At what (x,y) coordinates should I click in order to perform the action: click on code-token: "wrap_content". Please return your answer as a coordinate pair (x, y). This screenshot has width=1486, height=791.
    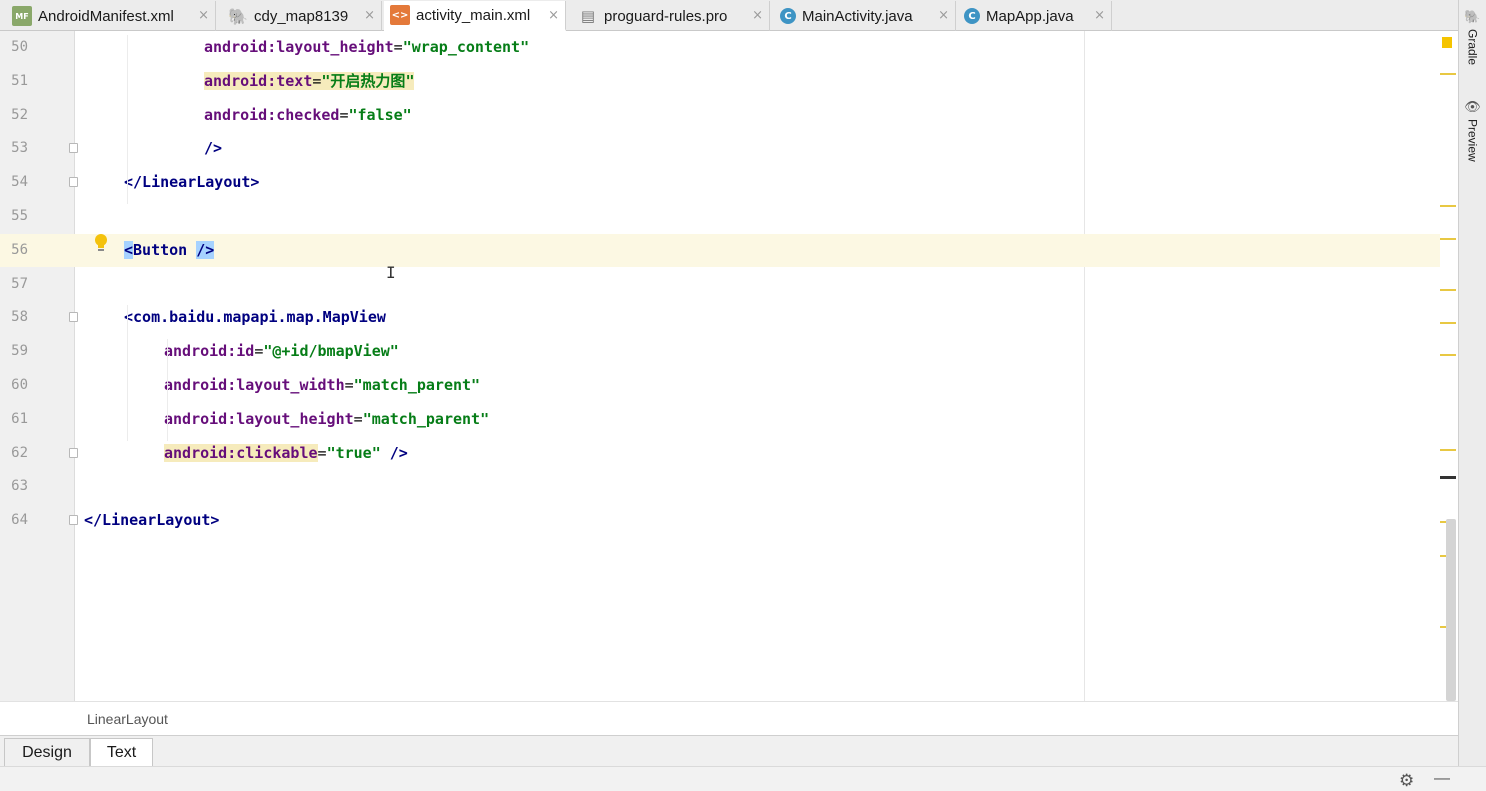
    Looking at the image, I should click on (466, 47).